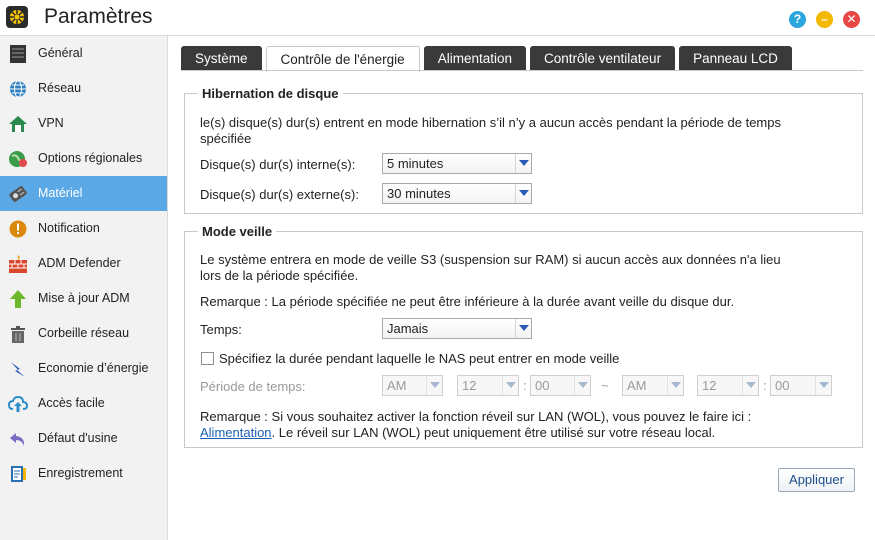 The width and height of the screenshot is (875, 540). Describe the element at coordinates (221, 58) in the screenshot. I see `tab-system: Système` at that location.